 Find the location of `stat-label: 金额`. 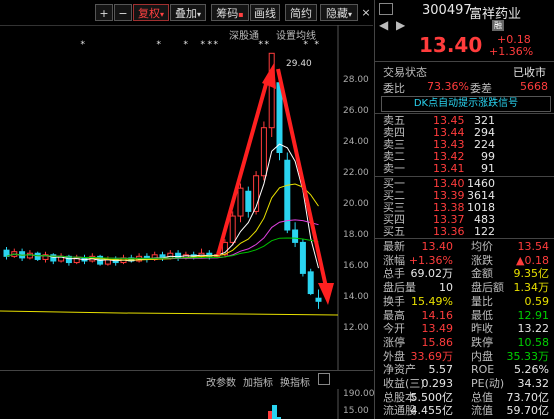

stat-label: 金额 is located at coordinates (482, 274).